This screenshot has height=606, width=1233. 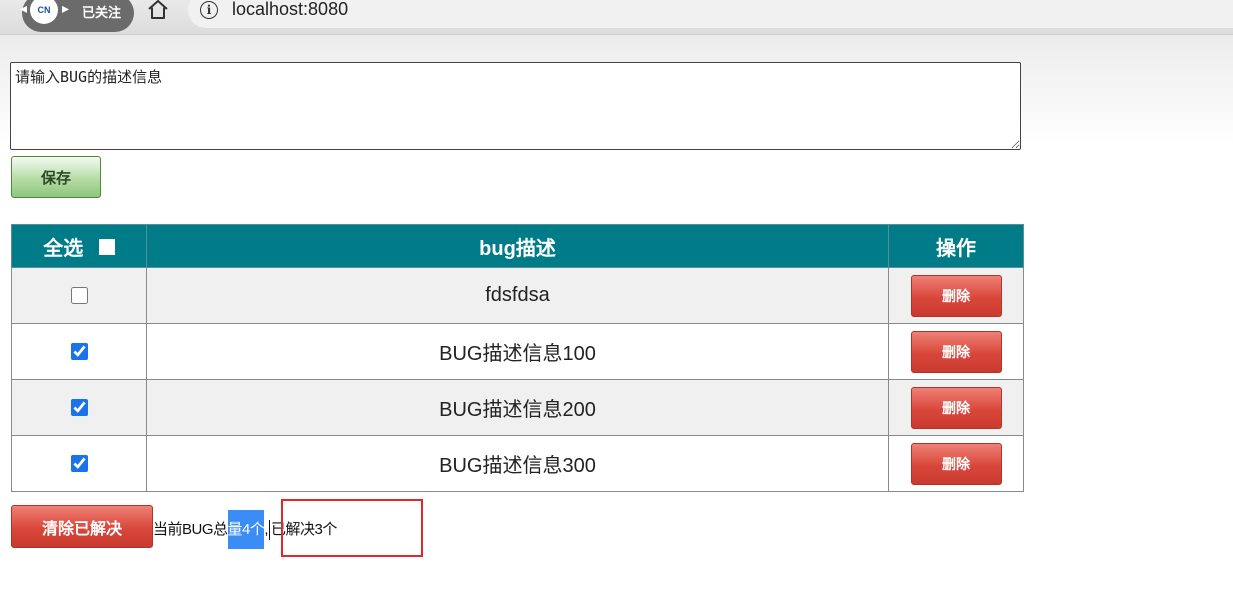 What do you see at coordinates (65, 8) in the screenshot?
I see `forward-arrow-icon: ▸` at bounding box center [65, 8].